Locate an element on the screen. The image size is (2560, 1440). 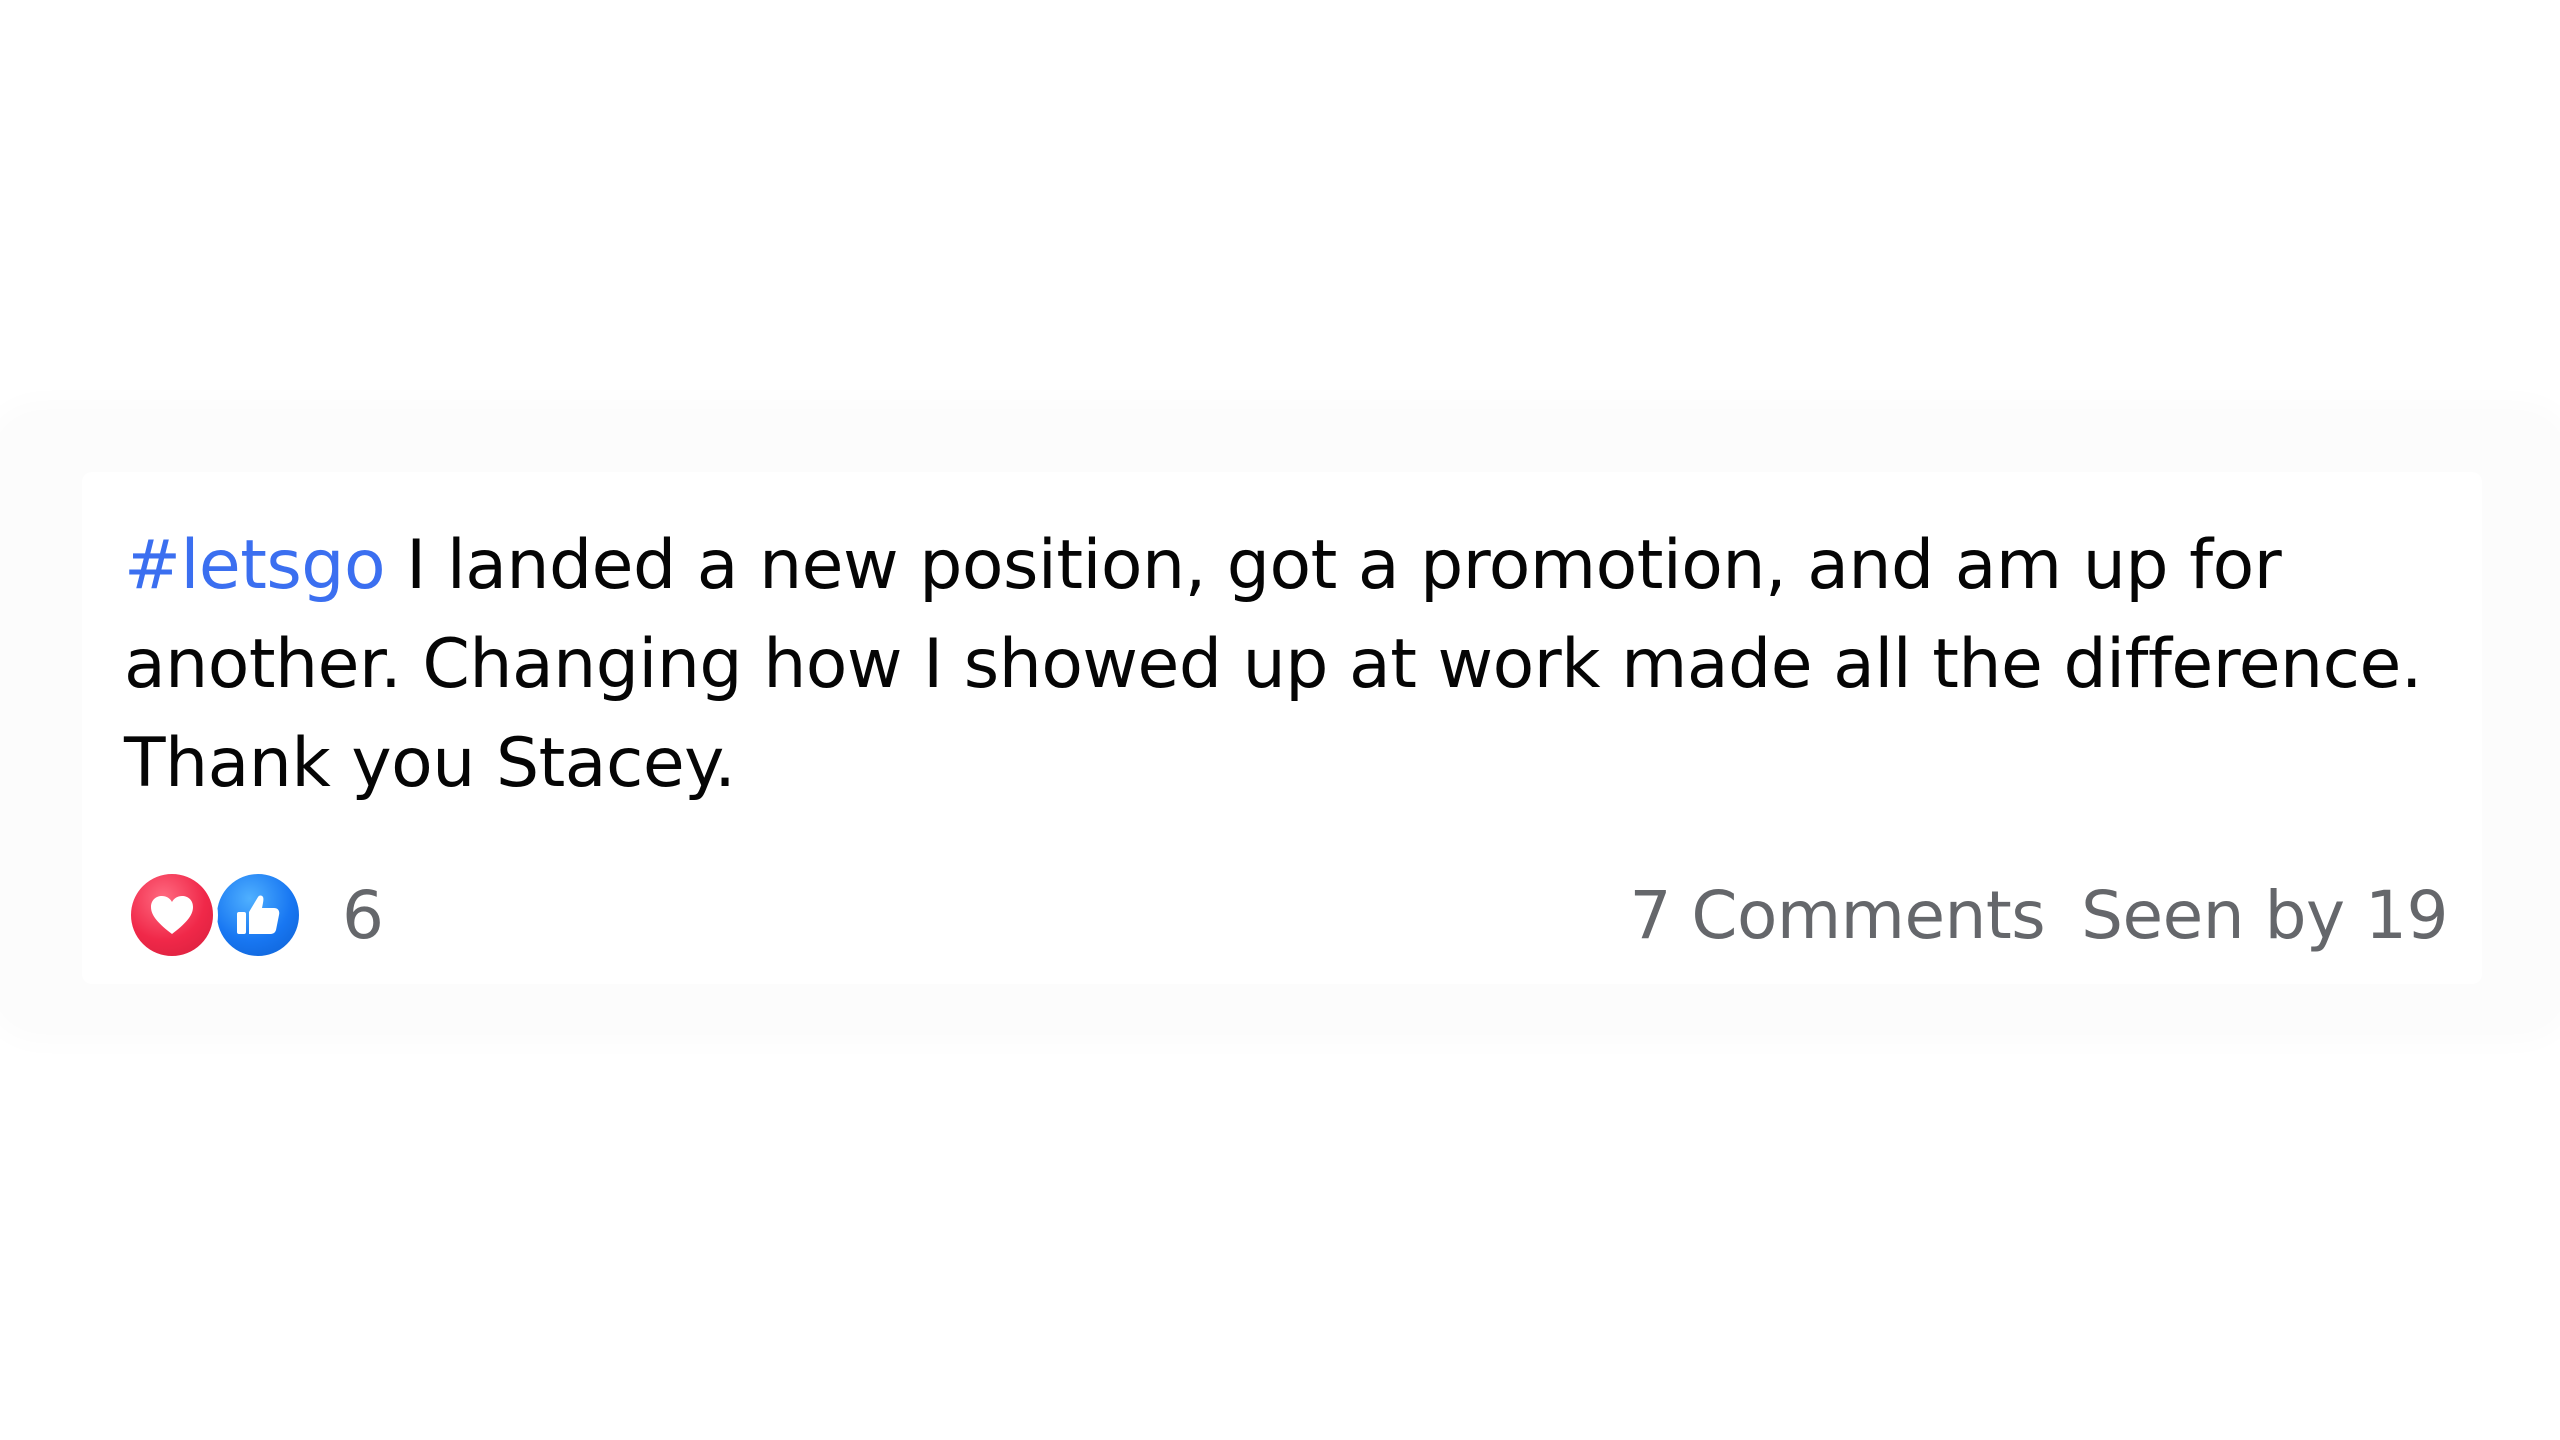
heart-icon is located at coordinates (172, 915).